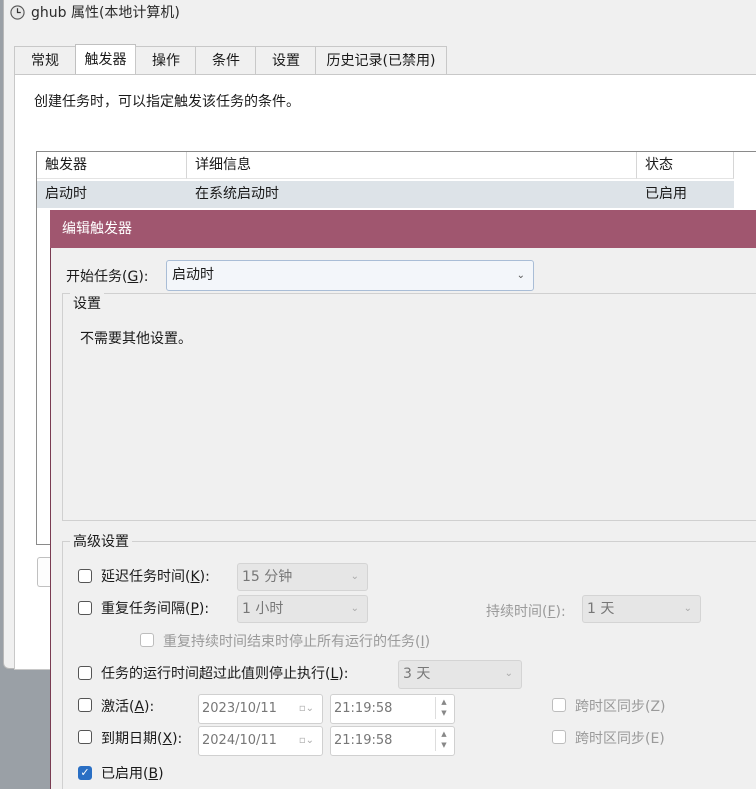  What do you see at coordinates (17, 12) in the screenshot?
I see `clock-icon` at bounding box center [17, 12].